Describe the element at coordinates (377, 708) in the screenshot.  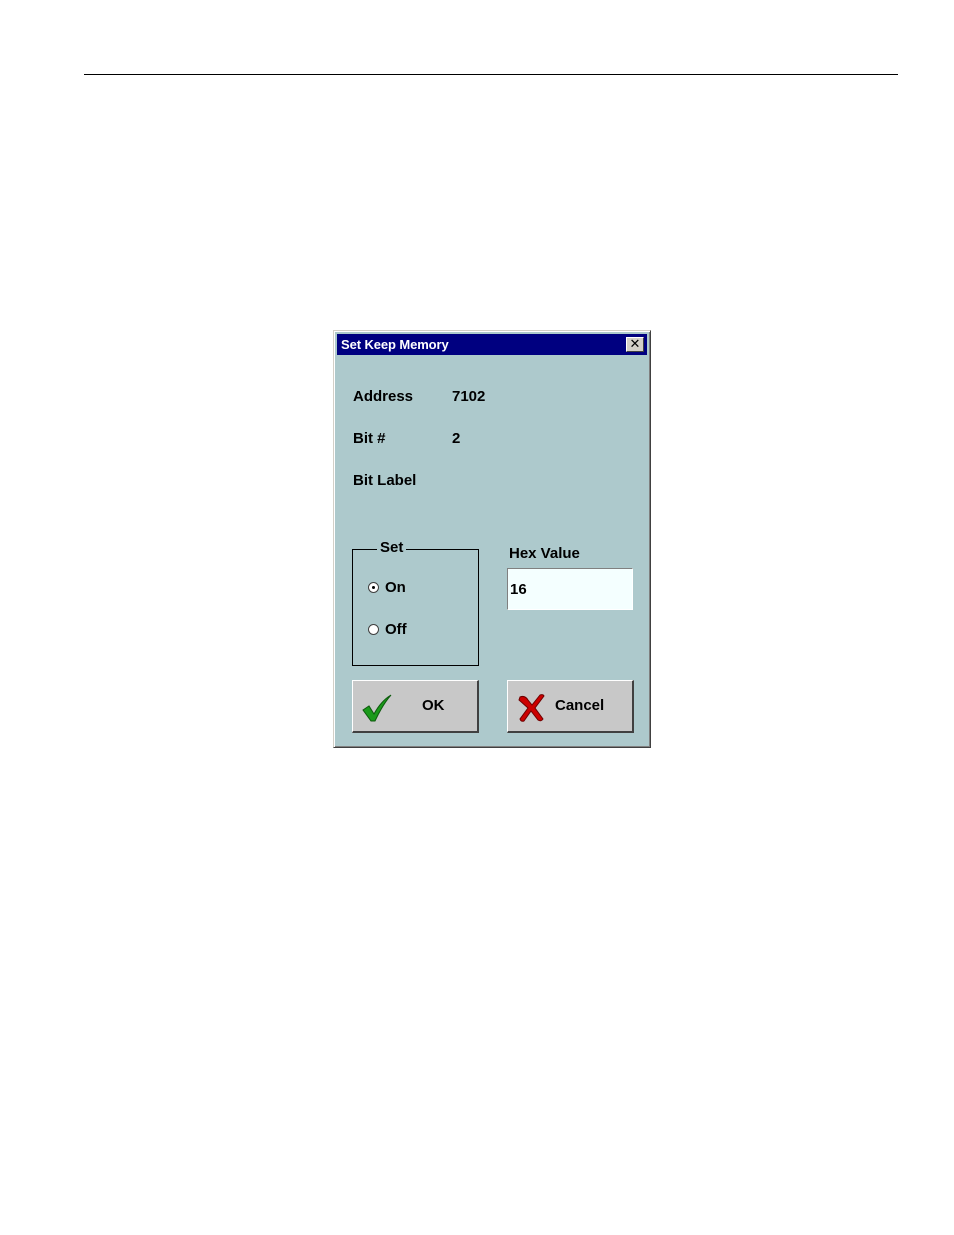
I see `checkmark-icon` at that location.